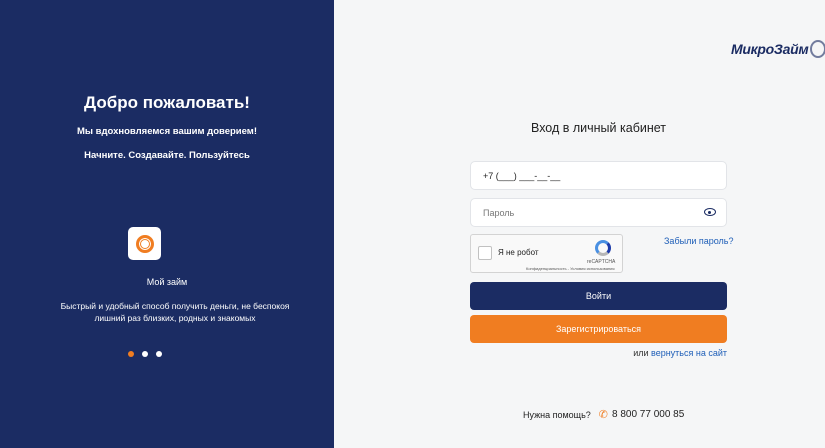  Describe the element at coordinates (598, 296) in the screenshot. I see `login-button: Войти` at that location.